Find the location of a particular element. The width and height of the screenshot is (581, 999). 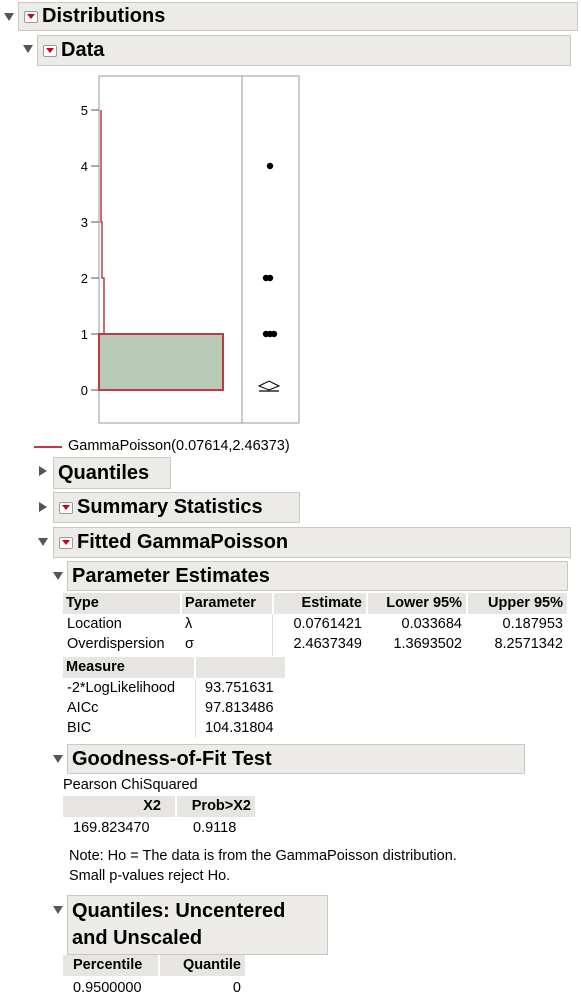

param-row2-type: Overdispersion is located at coordinates (116, 644).